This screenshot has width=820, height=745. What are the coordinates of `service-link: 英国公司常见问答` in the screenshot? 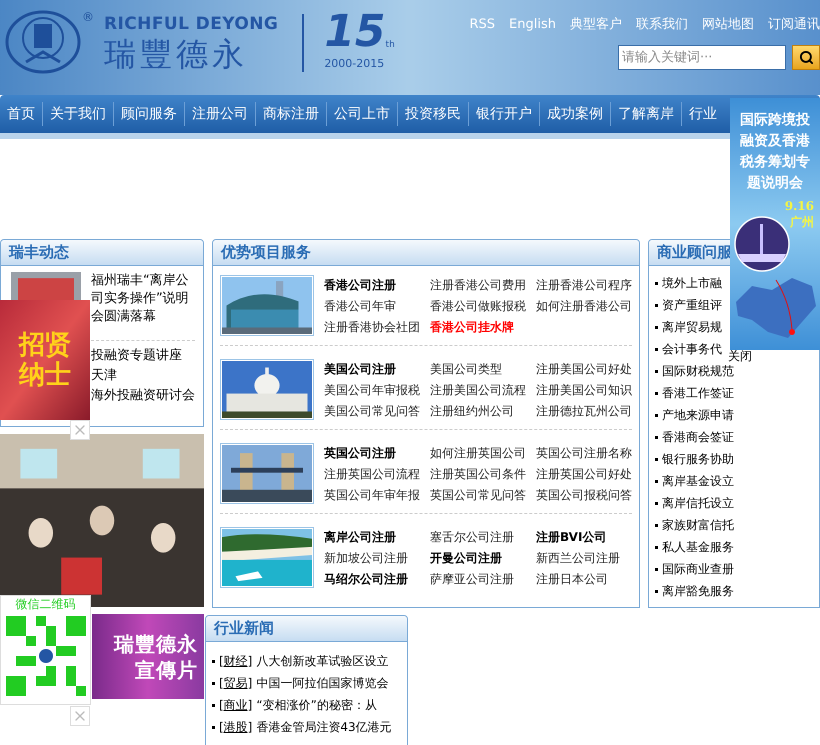 It's located at (483, 495).